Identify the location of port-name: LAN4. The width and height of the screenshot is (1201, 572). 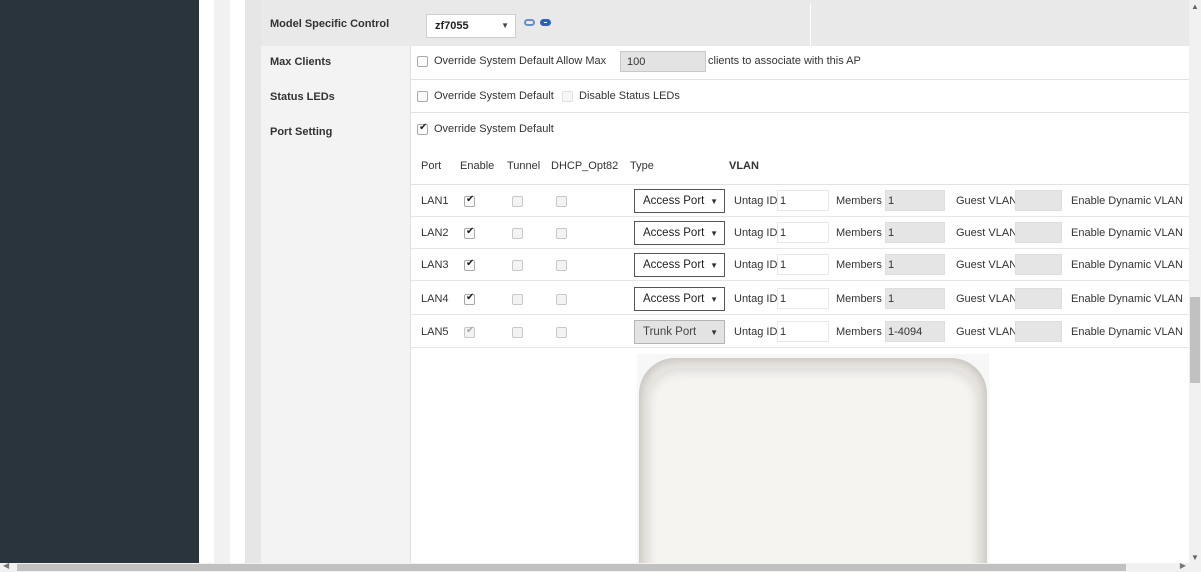
(435, 299).